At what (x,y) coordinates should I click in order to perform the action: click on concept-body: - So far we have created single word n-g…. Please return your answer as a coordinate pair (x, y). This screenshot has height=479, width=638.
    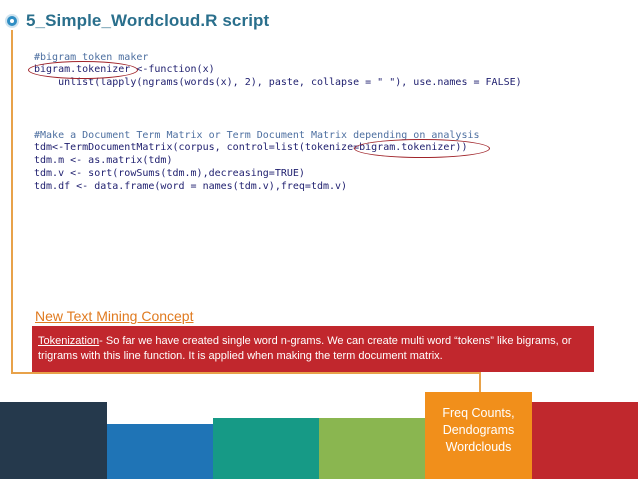
    Looking at the image, I should click on (305, 348).